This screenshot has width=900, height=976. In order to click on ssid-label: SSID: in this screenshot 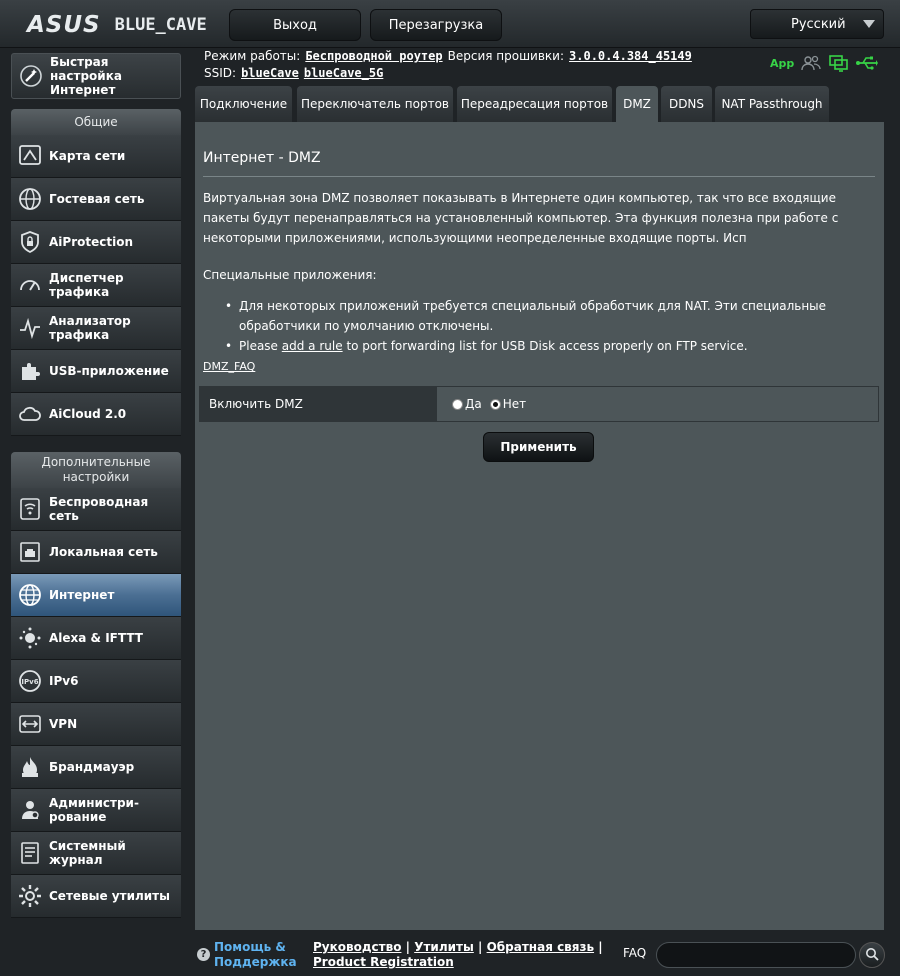, I will do `click(220, 73)`.